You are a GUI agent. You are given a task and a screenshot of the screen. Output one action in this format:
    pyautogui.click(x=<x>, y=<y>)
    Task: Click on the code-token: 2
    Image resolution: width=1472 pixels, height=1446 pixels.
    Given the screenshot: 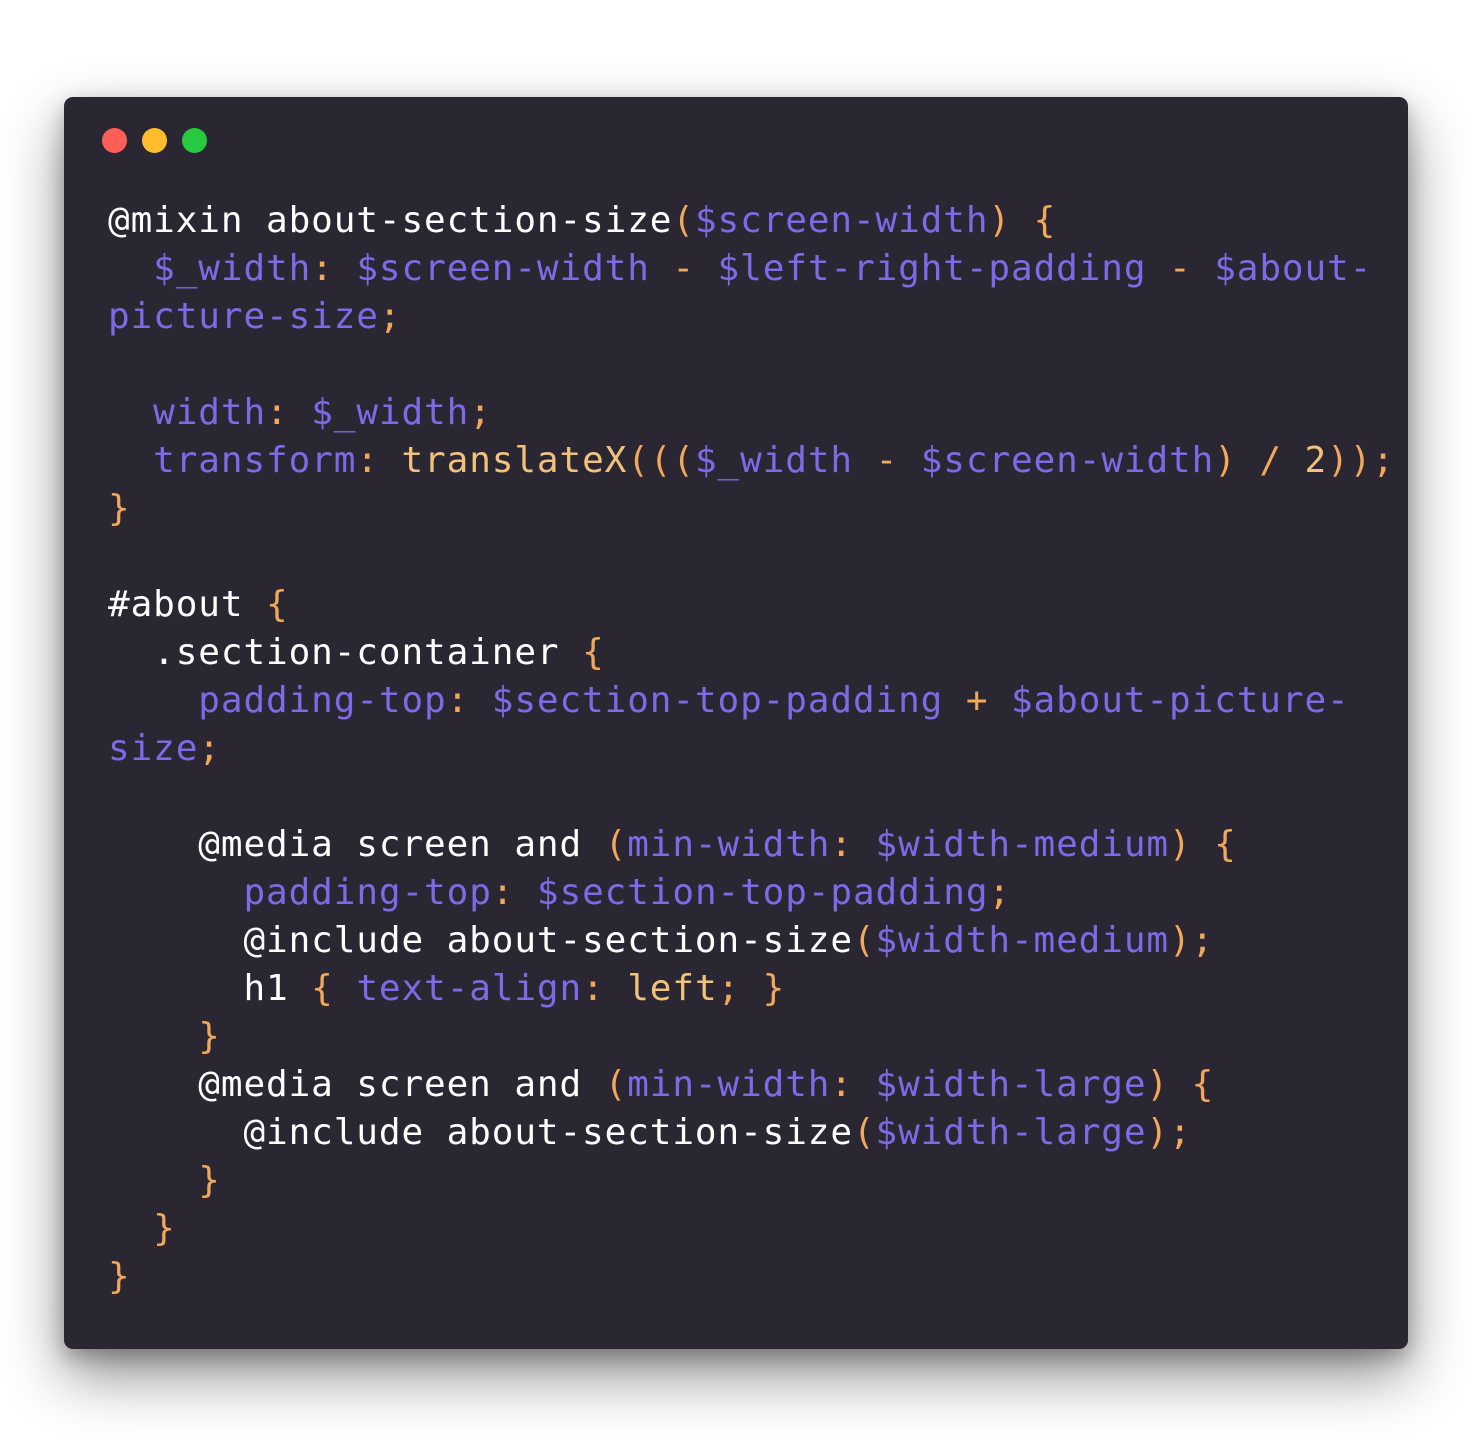 What is the action you would take?
    pyautogui.click(x=1316, y=460)
    